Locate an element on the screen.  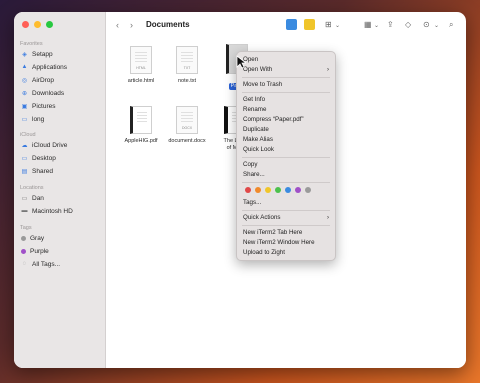
menu-item-open: Open is located at coordinates (286, 60).